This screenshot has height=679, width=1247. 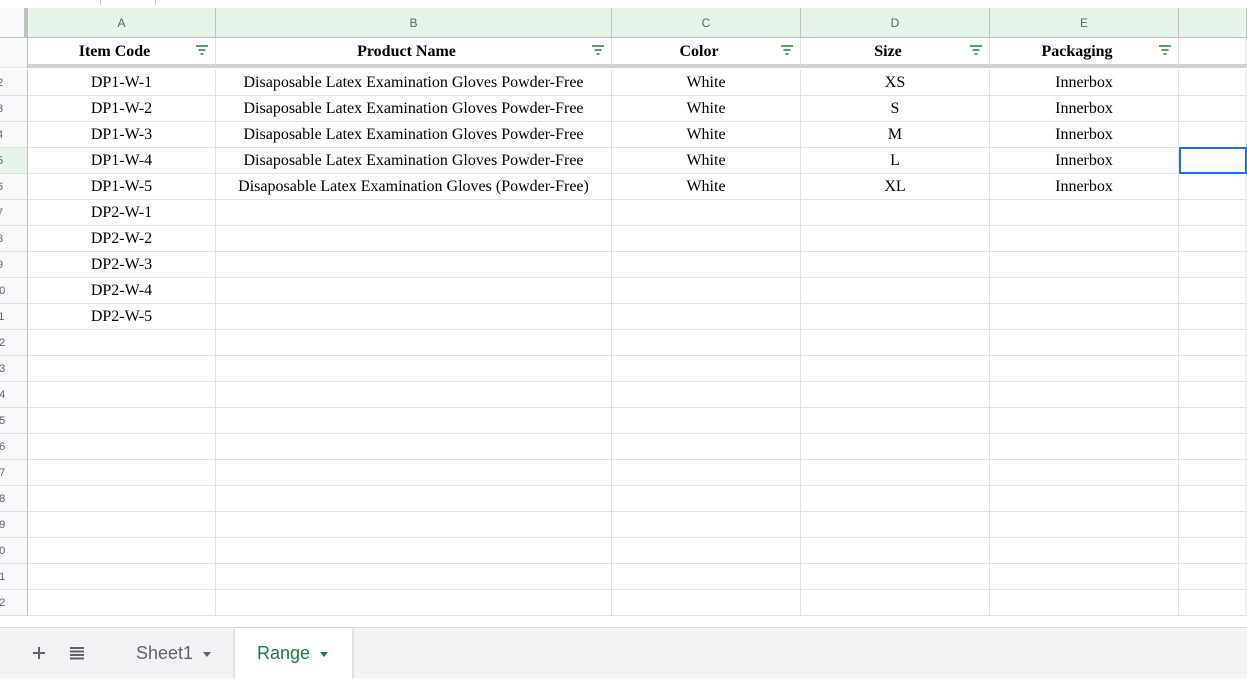 What do you see at coordinates (122, 109) in the screenshot?
I see `cell-item-code: DP1-W-2` at bounding box center [122, 109].